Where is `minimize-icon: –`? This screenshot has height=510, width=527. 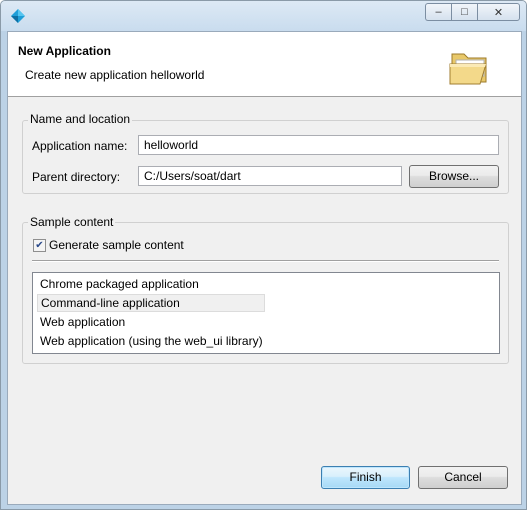
minimize-icon: – is located at coordinates (438, 12).